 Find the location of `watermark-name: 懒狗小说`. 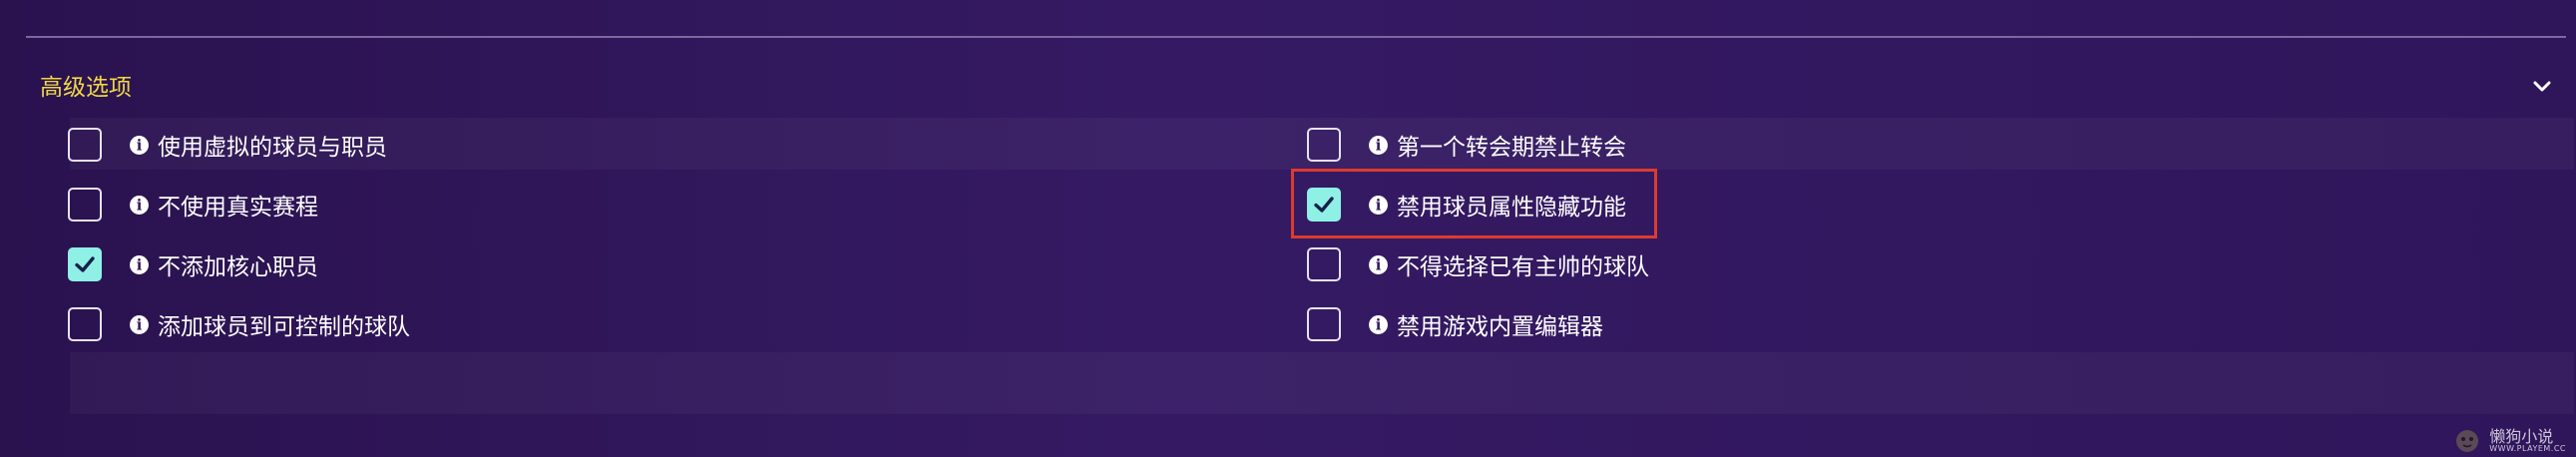

watermark-name: 懒狗小说 is located at coordinates (2521, 437).